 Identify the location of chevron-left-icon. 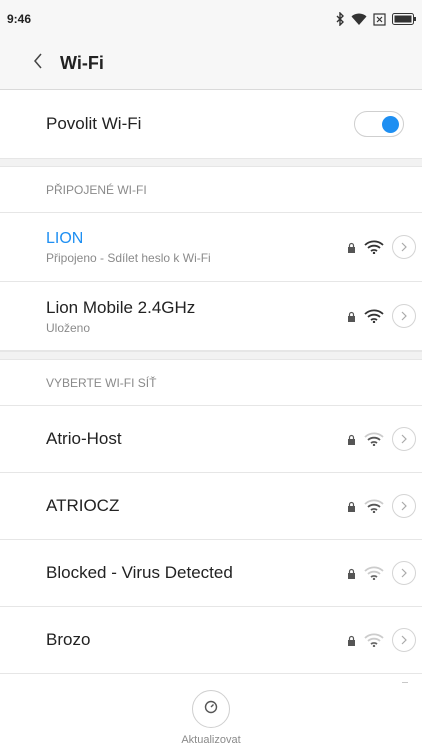
(38, 63).